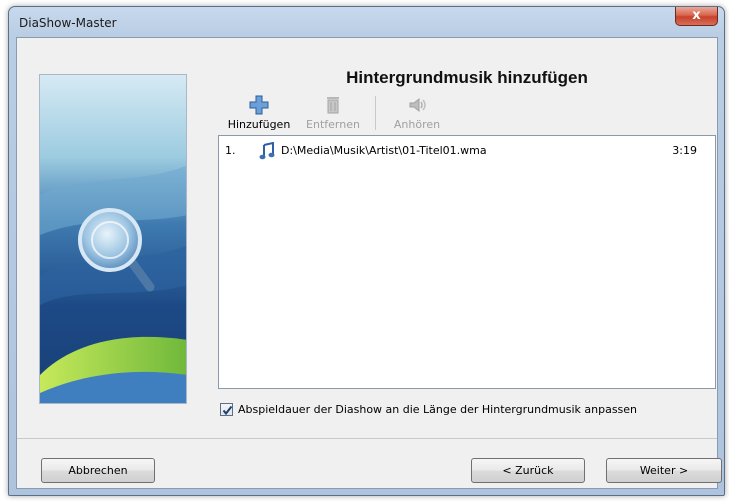  I want to click on track-path: D:\Media\Musik\Artist\01-Titel01.wma, so click(384, 150).